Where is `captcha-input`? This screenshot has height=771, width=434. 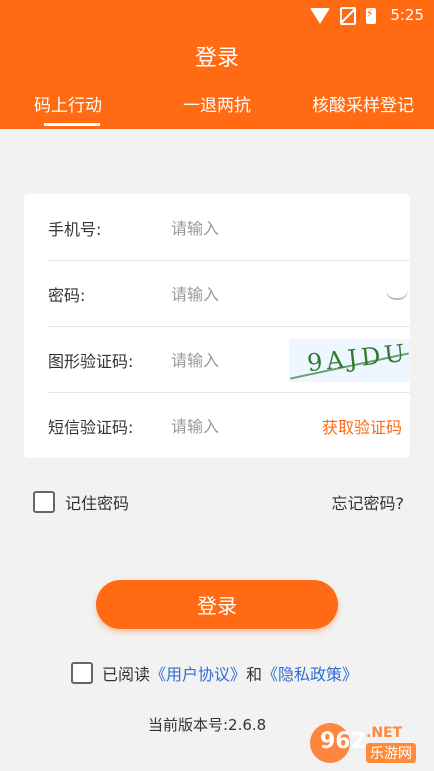
captcha-input is located at coordinates (221, 360).